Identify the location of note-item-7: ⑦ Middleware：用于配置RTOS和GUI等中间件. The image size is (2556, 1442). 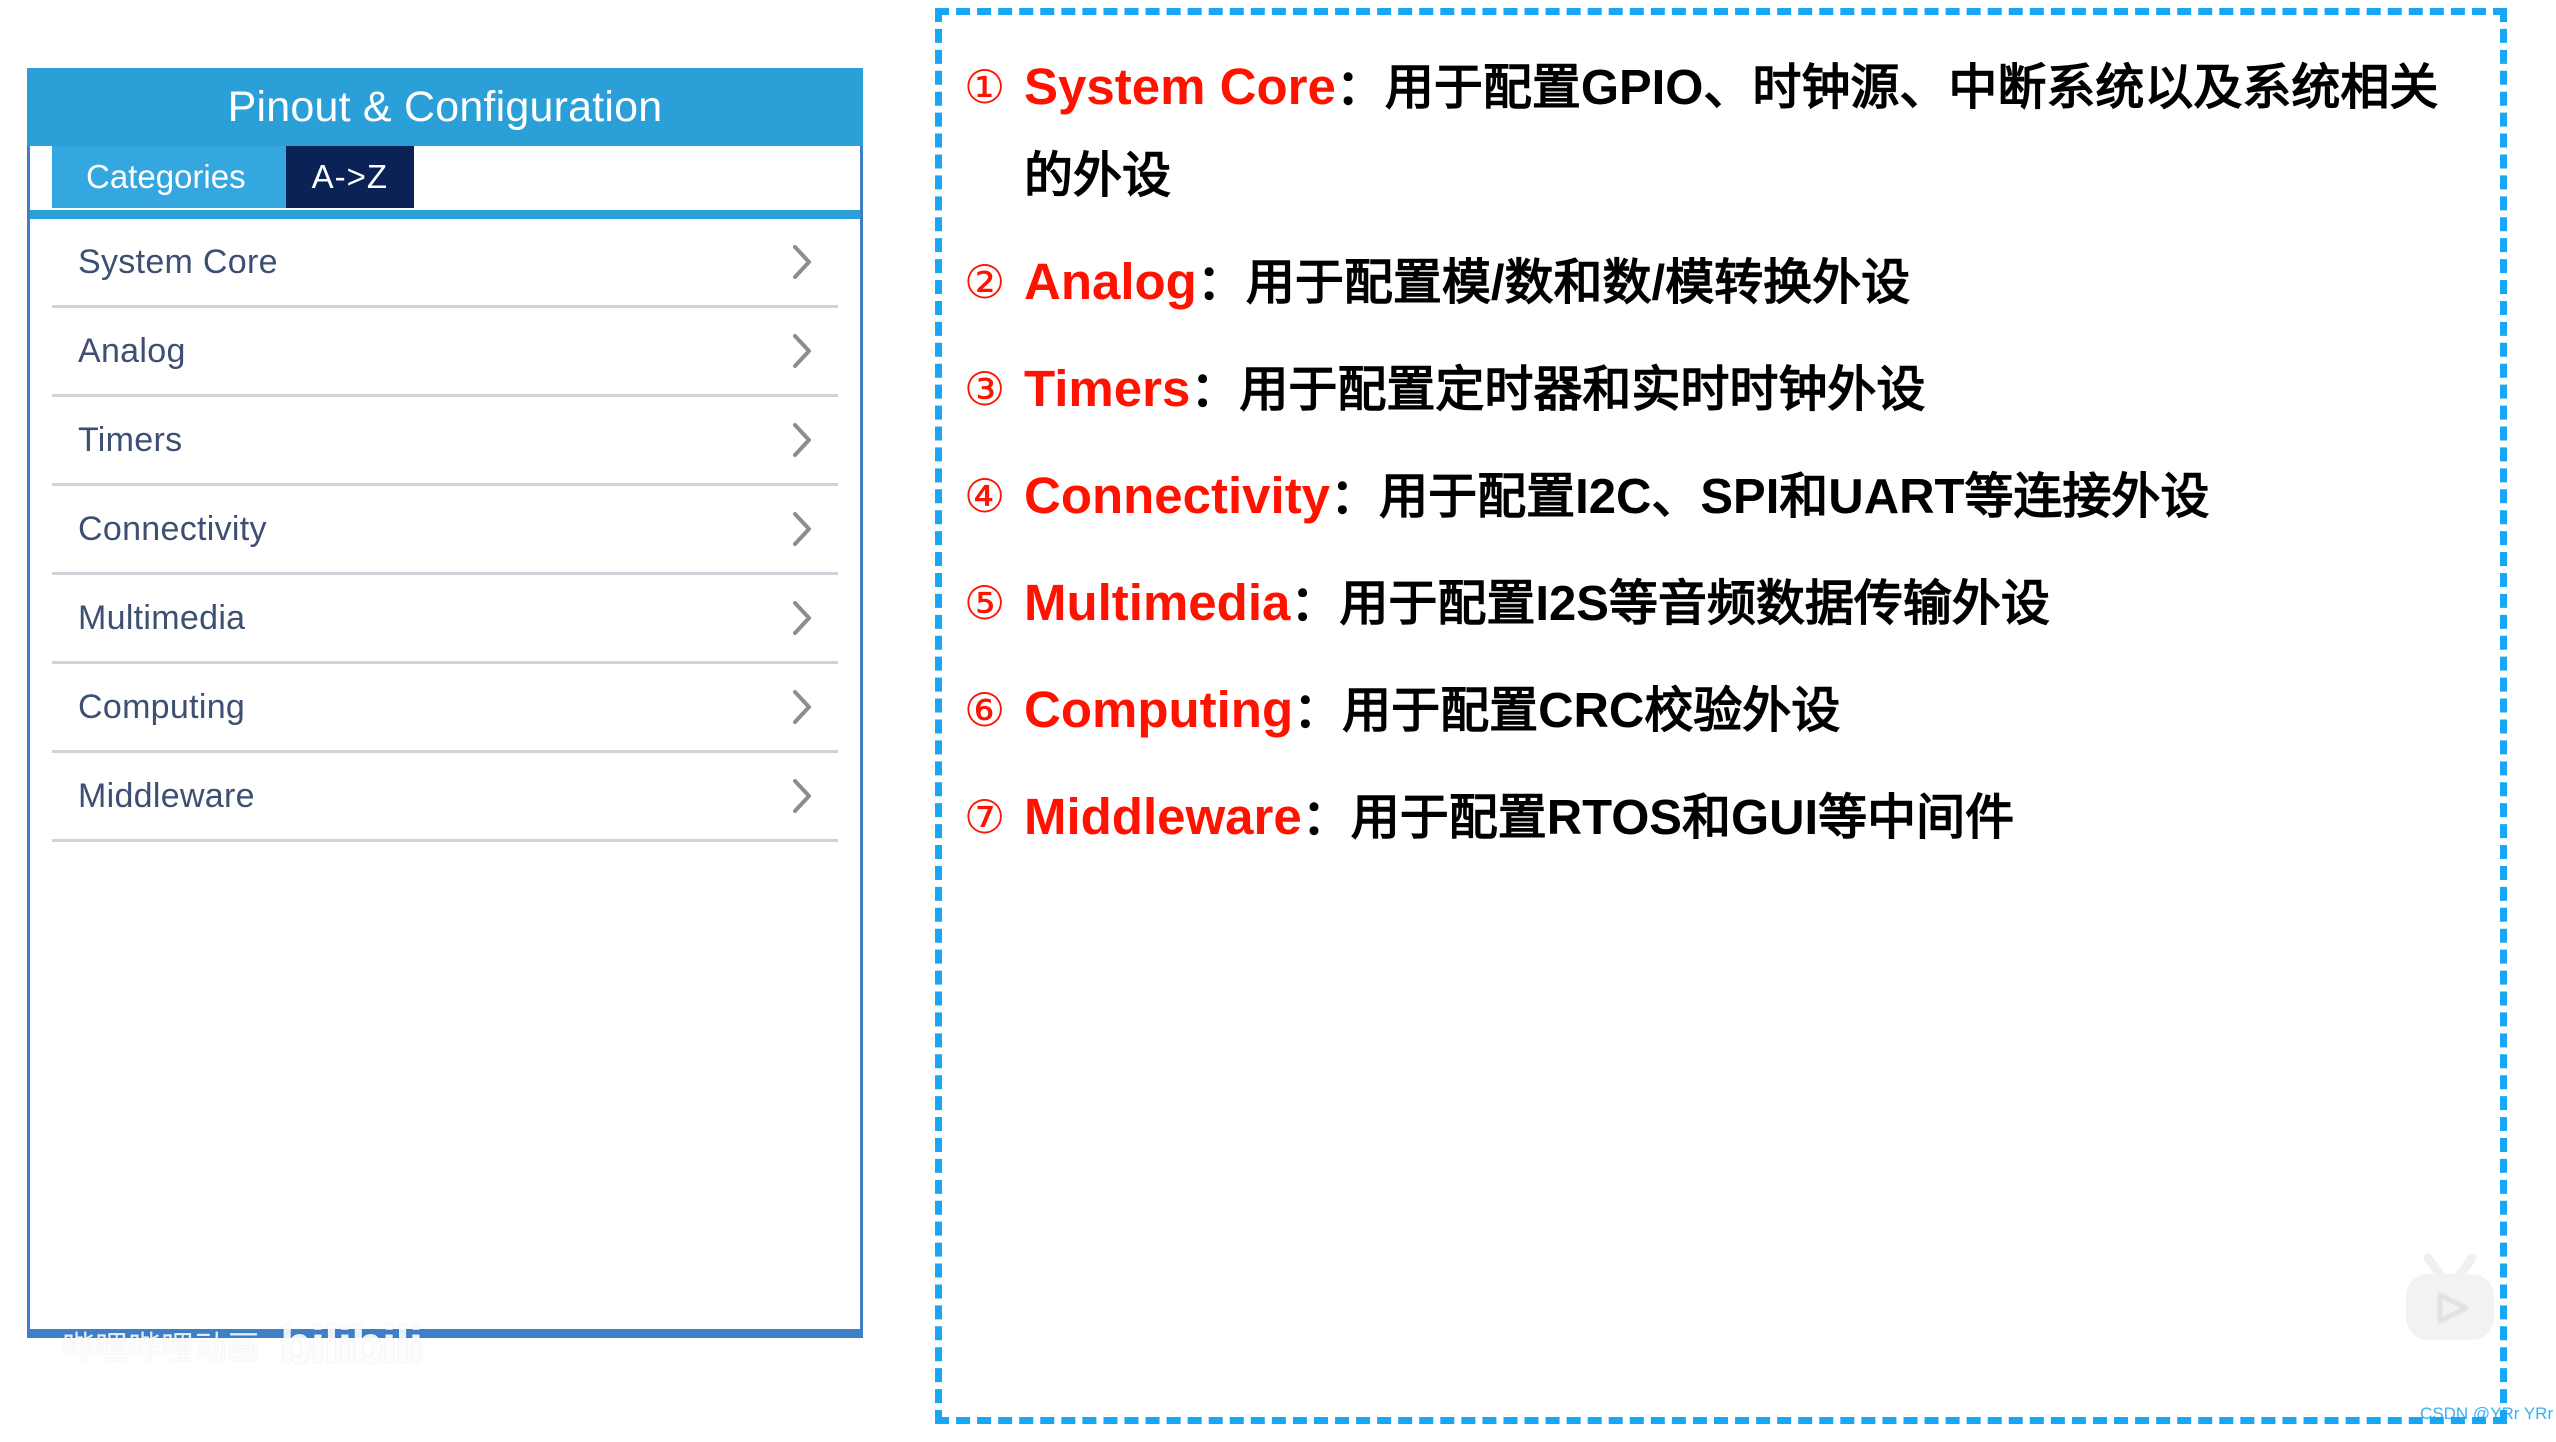
(1725, 817).